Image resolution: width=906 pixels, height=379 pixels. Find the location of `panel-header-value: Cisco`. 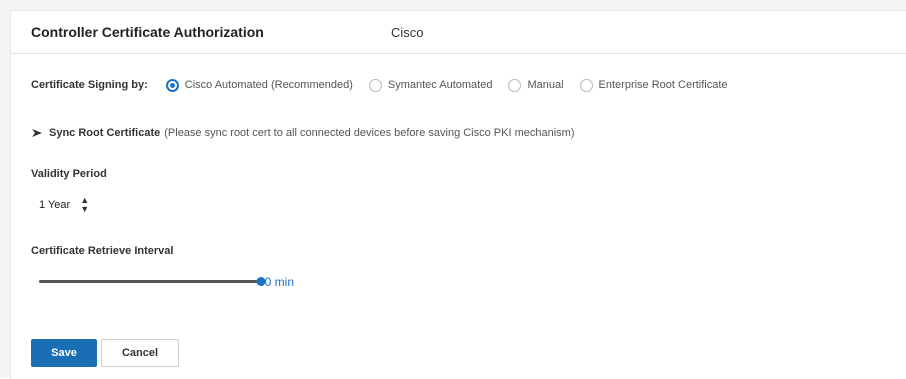

panel-header-value: Cisco is located at coordinates (407, 32).